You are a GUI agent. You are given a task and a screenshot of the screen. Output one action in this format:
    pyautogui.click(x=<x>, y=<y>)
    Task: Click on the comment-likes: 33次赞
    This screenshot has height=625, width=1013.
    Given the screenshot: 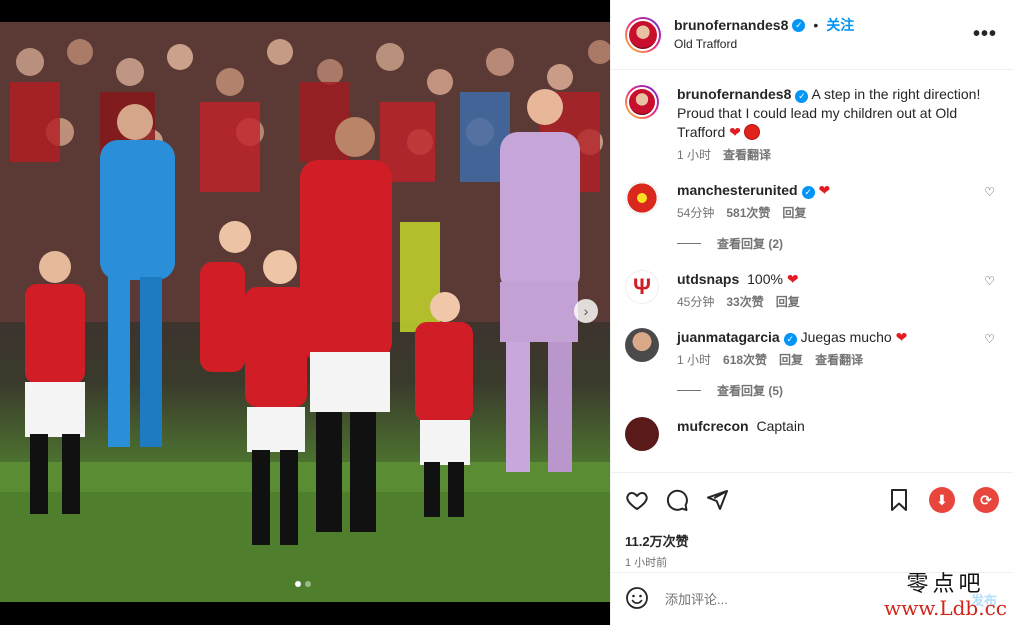 What is the action you would take?
    pyautogui.click(x=744, y=301)
    